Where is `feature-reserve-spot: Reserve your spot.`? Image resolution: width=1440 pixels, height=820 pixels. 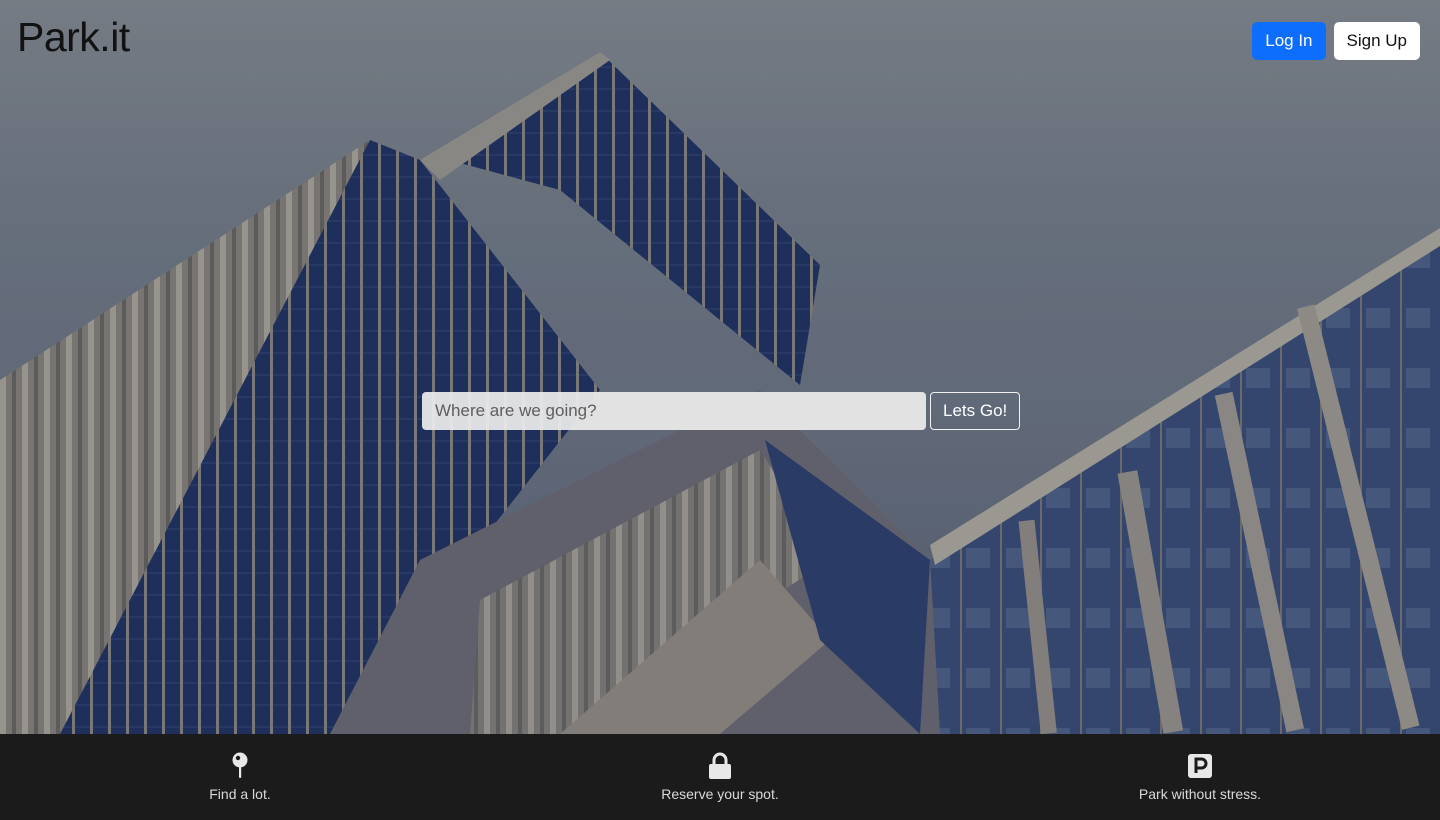
feature-reserve-spot: Reserve your spot. is located at coordinates (720, 777).